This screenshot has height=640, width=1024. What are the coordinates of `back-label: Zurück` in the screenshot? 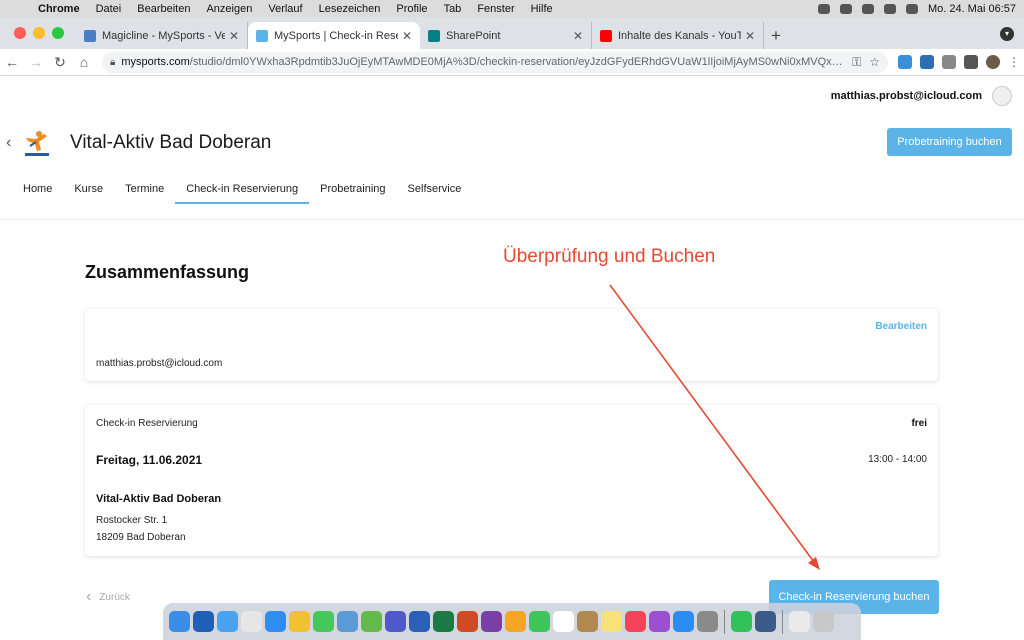 It's located at (114, 597).